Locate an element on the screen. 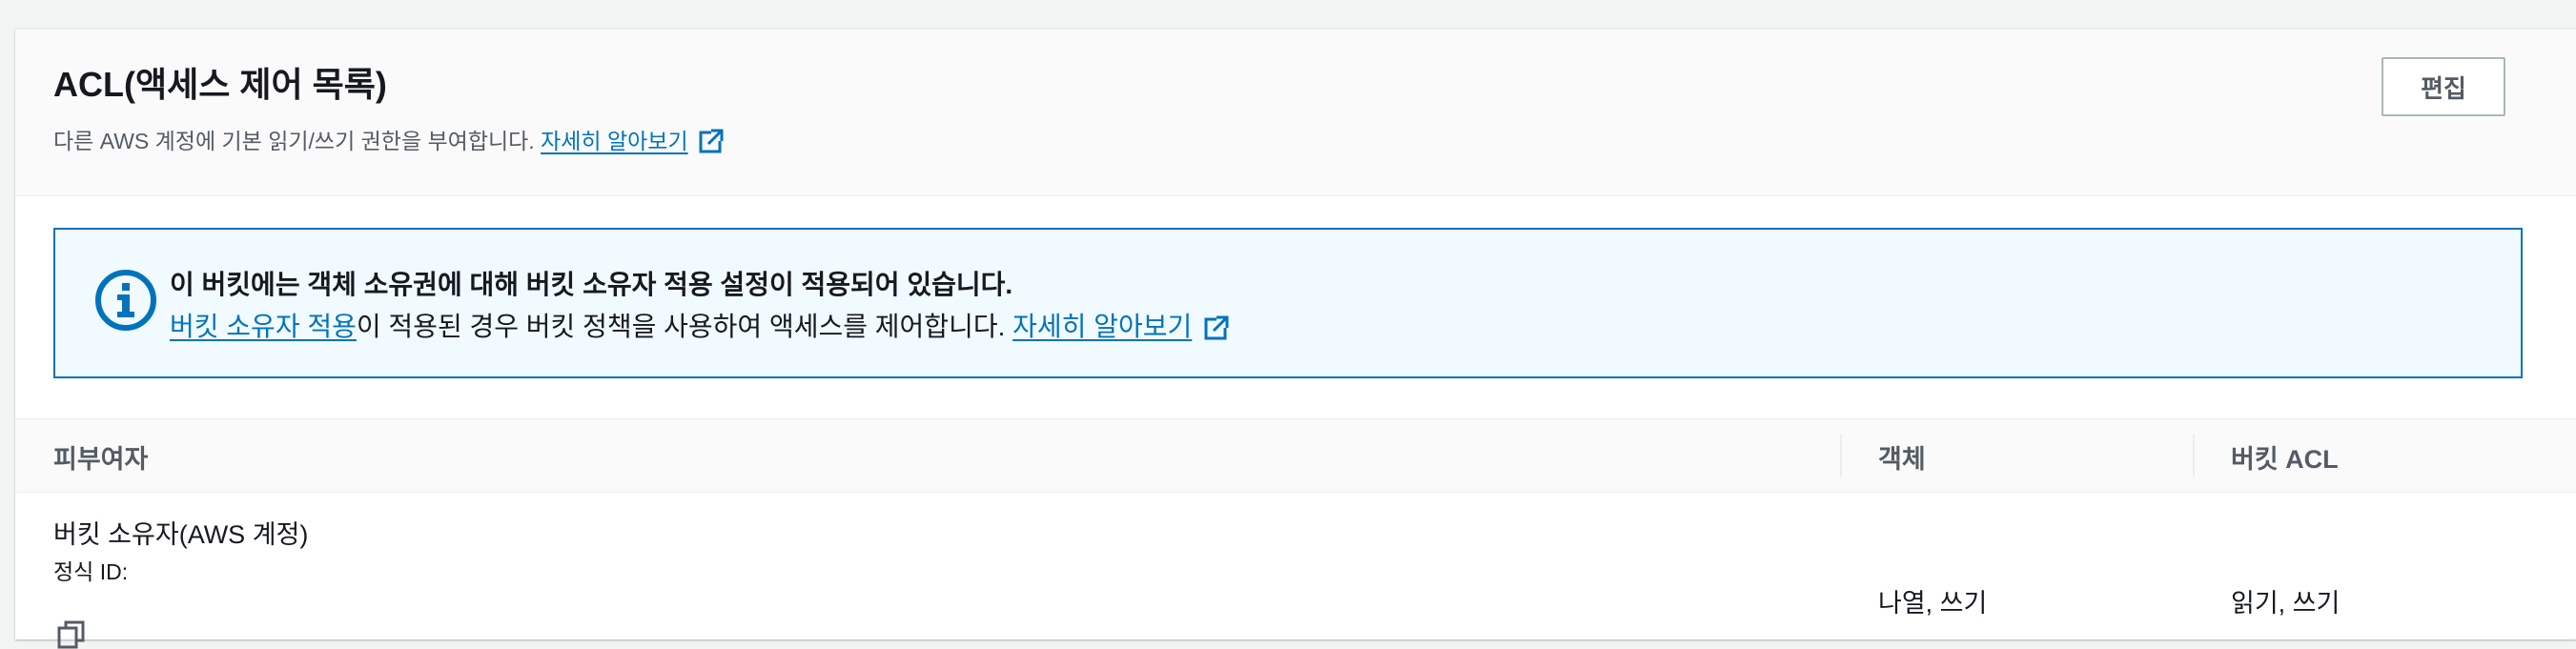 This screenshot has width=2576, height=649. bucket-acl-permissions: 읽기, 쓰기 is located at coordinates (2286, 603).